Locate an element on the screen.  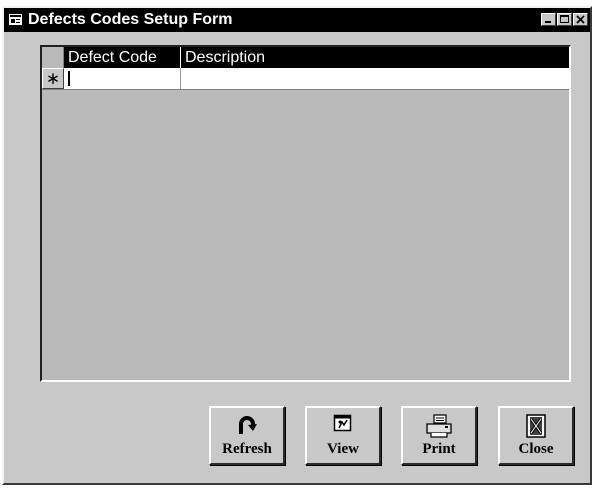
close-door-icon is located at coordinates (536, 426).